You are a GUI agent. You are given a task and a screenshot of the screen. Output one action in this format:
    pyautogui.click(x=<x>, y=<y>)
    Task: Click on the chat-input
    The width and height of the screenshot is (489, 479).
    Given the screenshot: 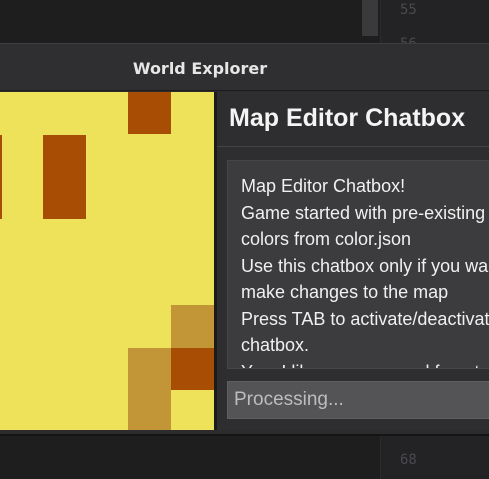 What is the action you would take?
    pyautogui.click(x=358, y=400)
    